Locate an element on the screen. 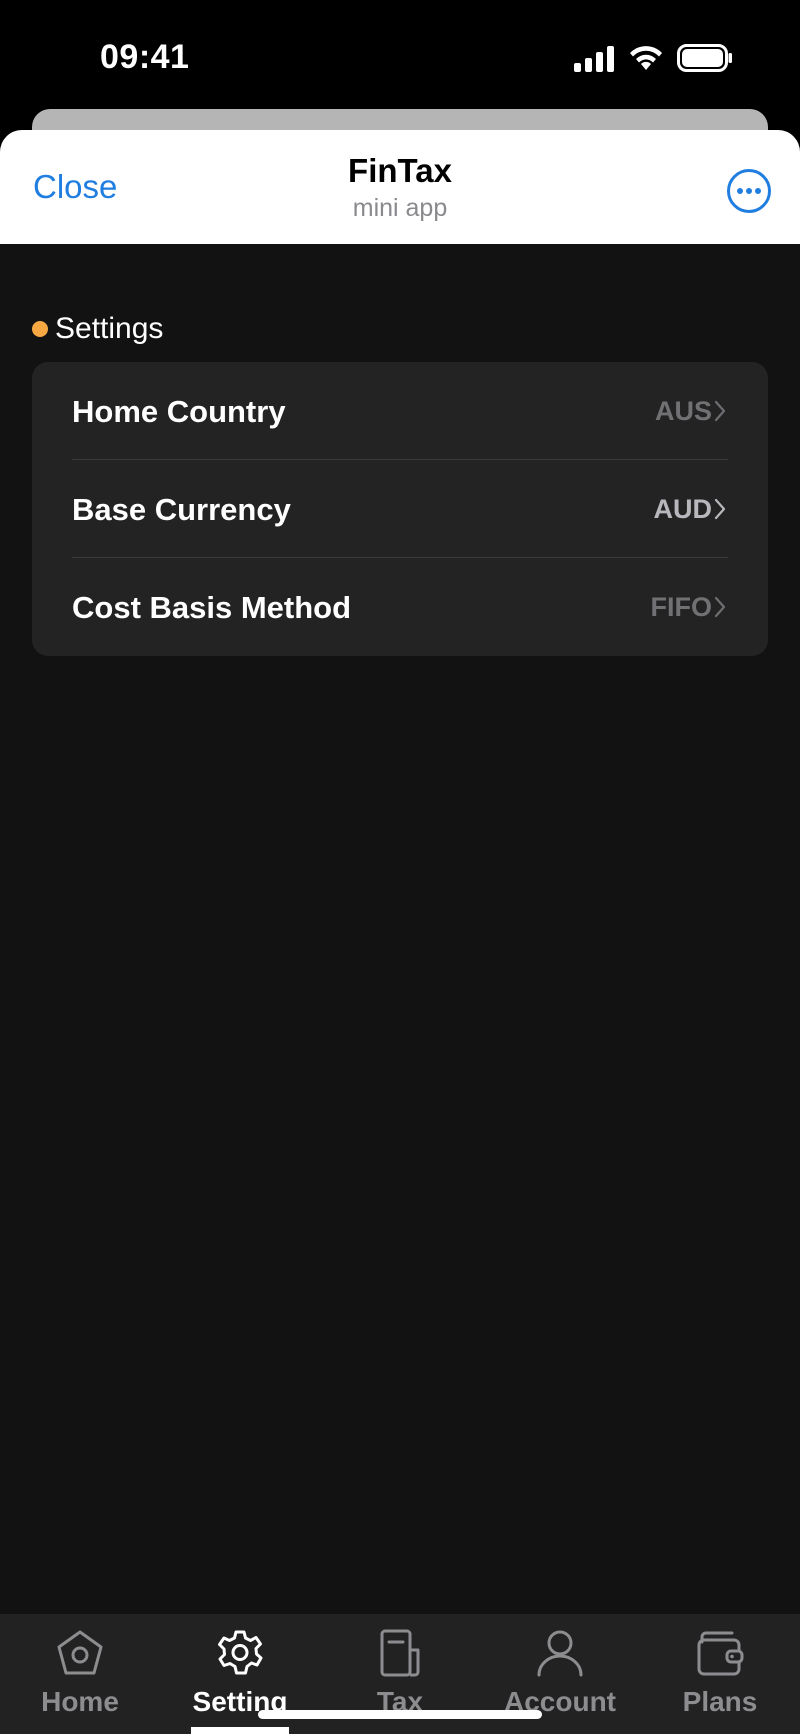  tab-home: Home is located at coordinates (80, 1674).